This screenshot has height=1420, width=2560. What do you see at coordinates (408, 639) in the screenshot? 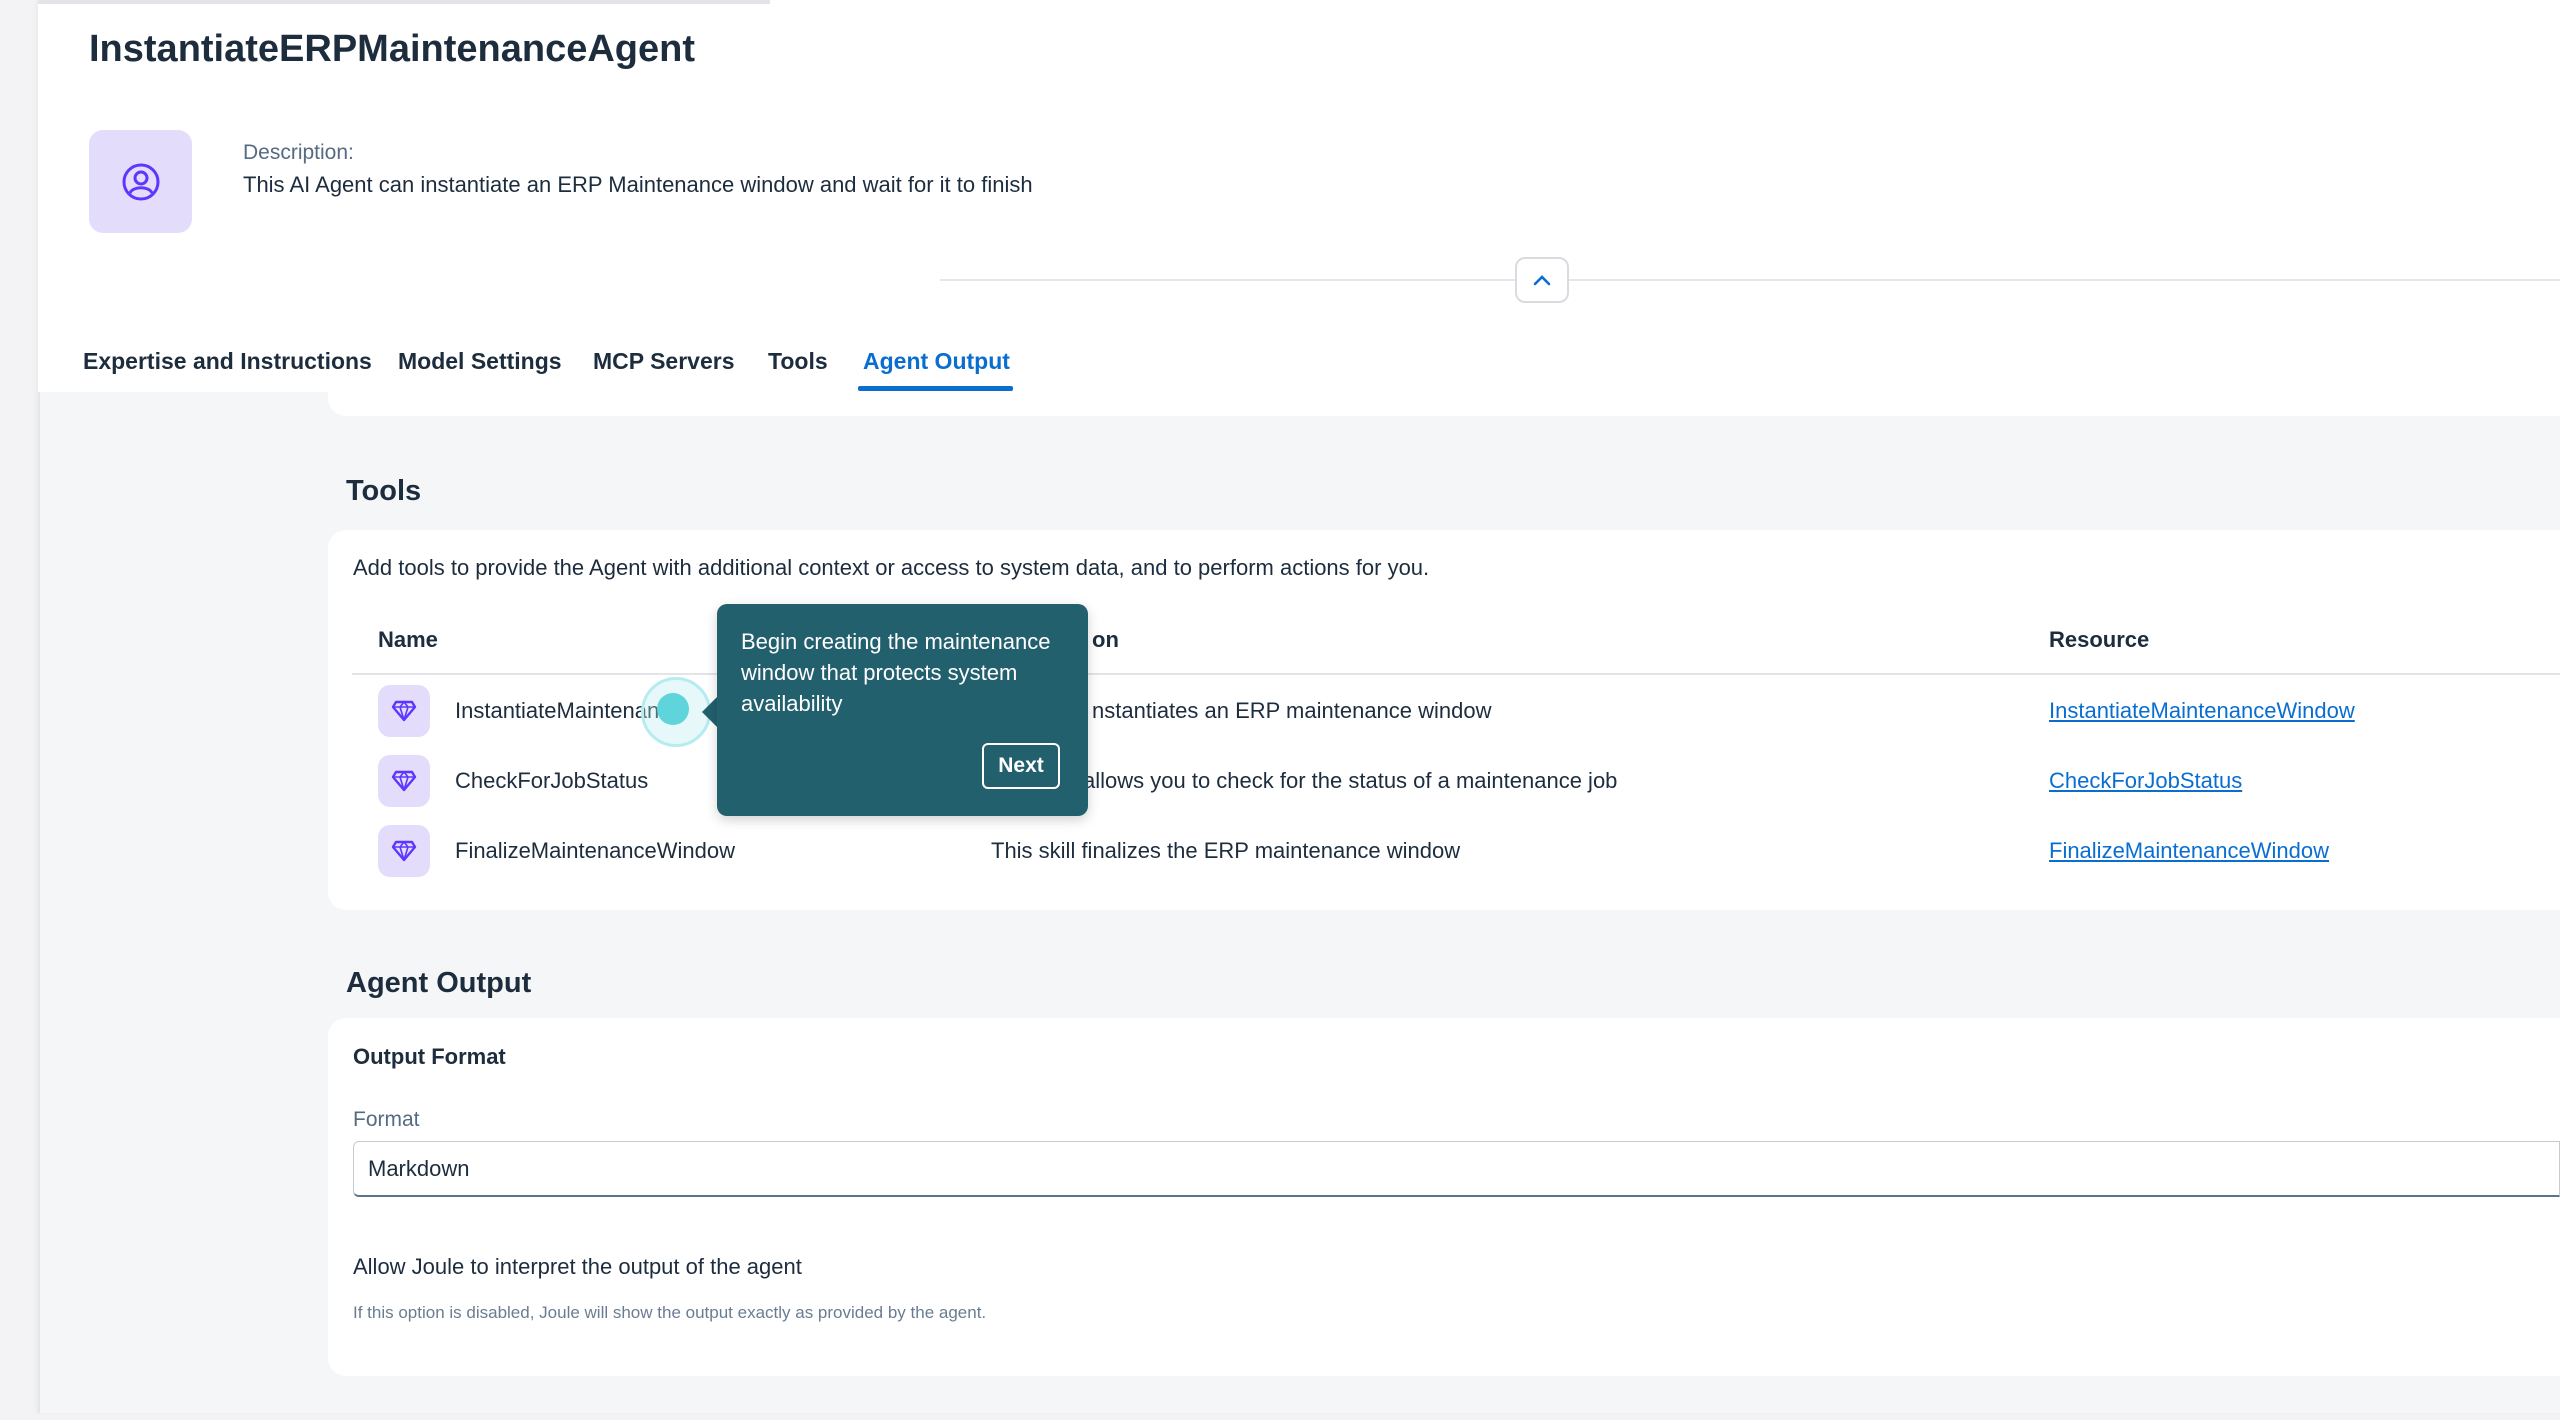
I see `column-header-name: Name` at bounding box center [408, 639].